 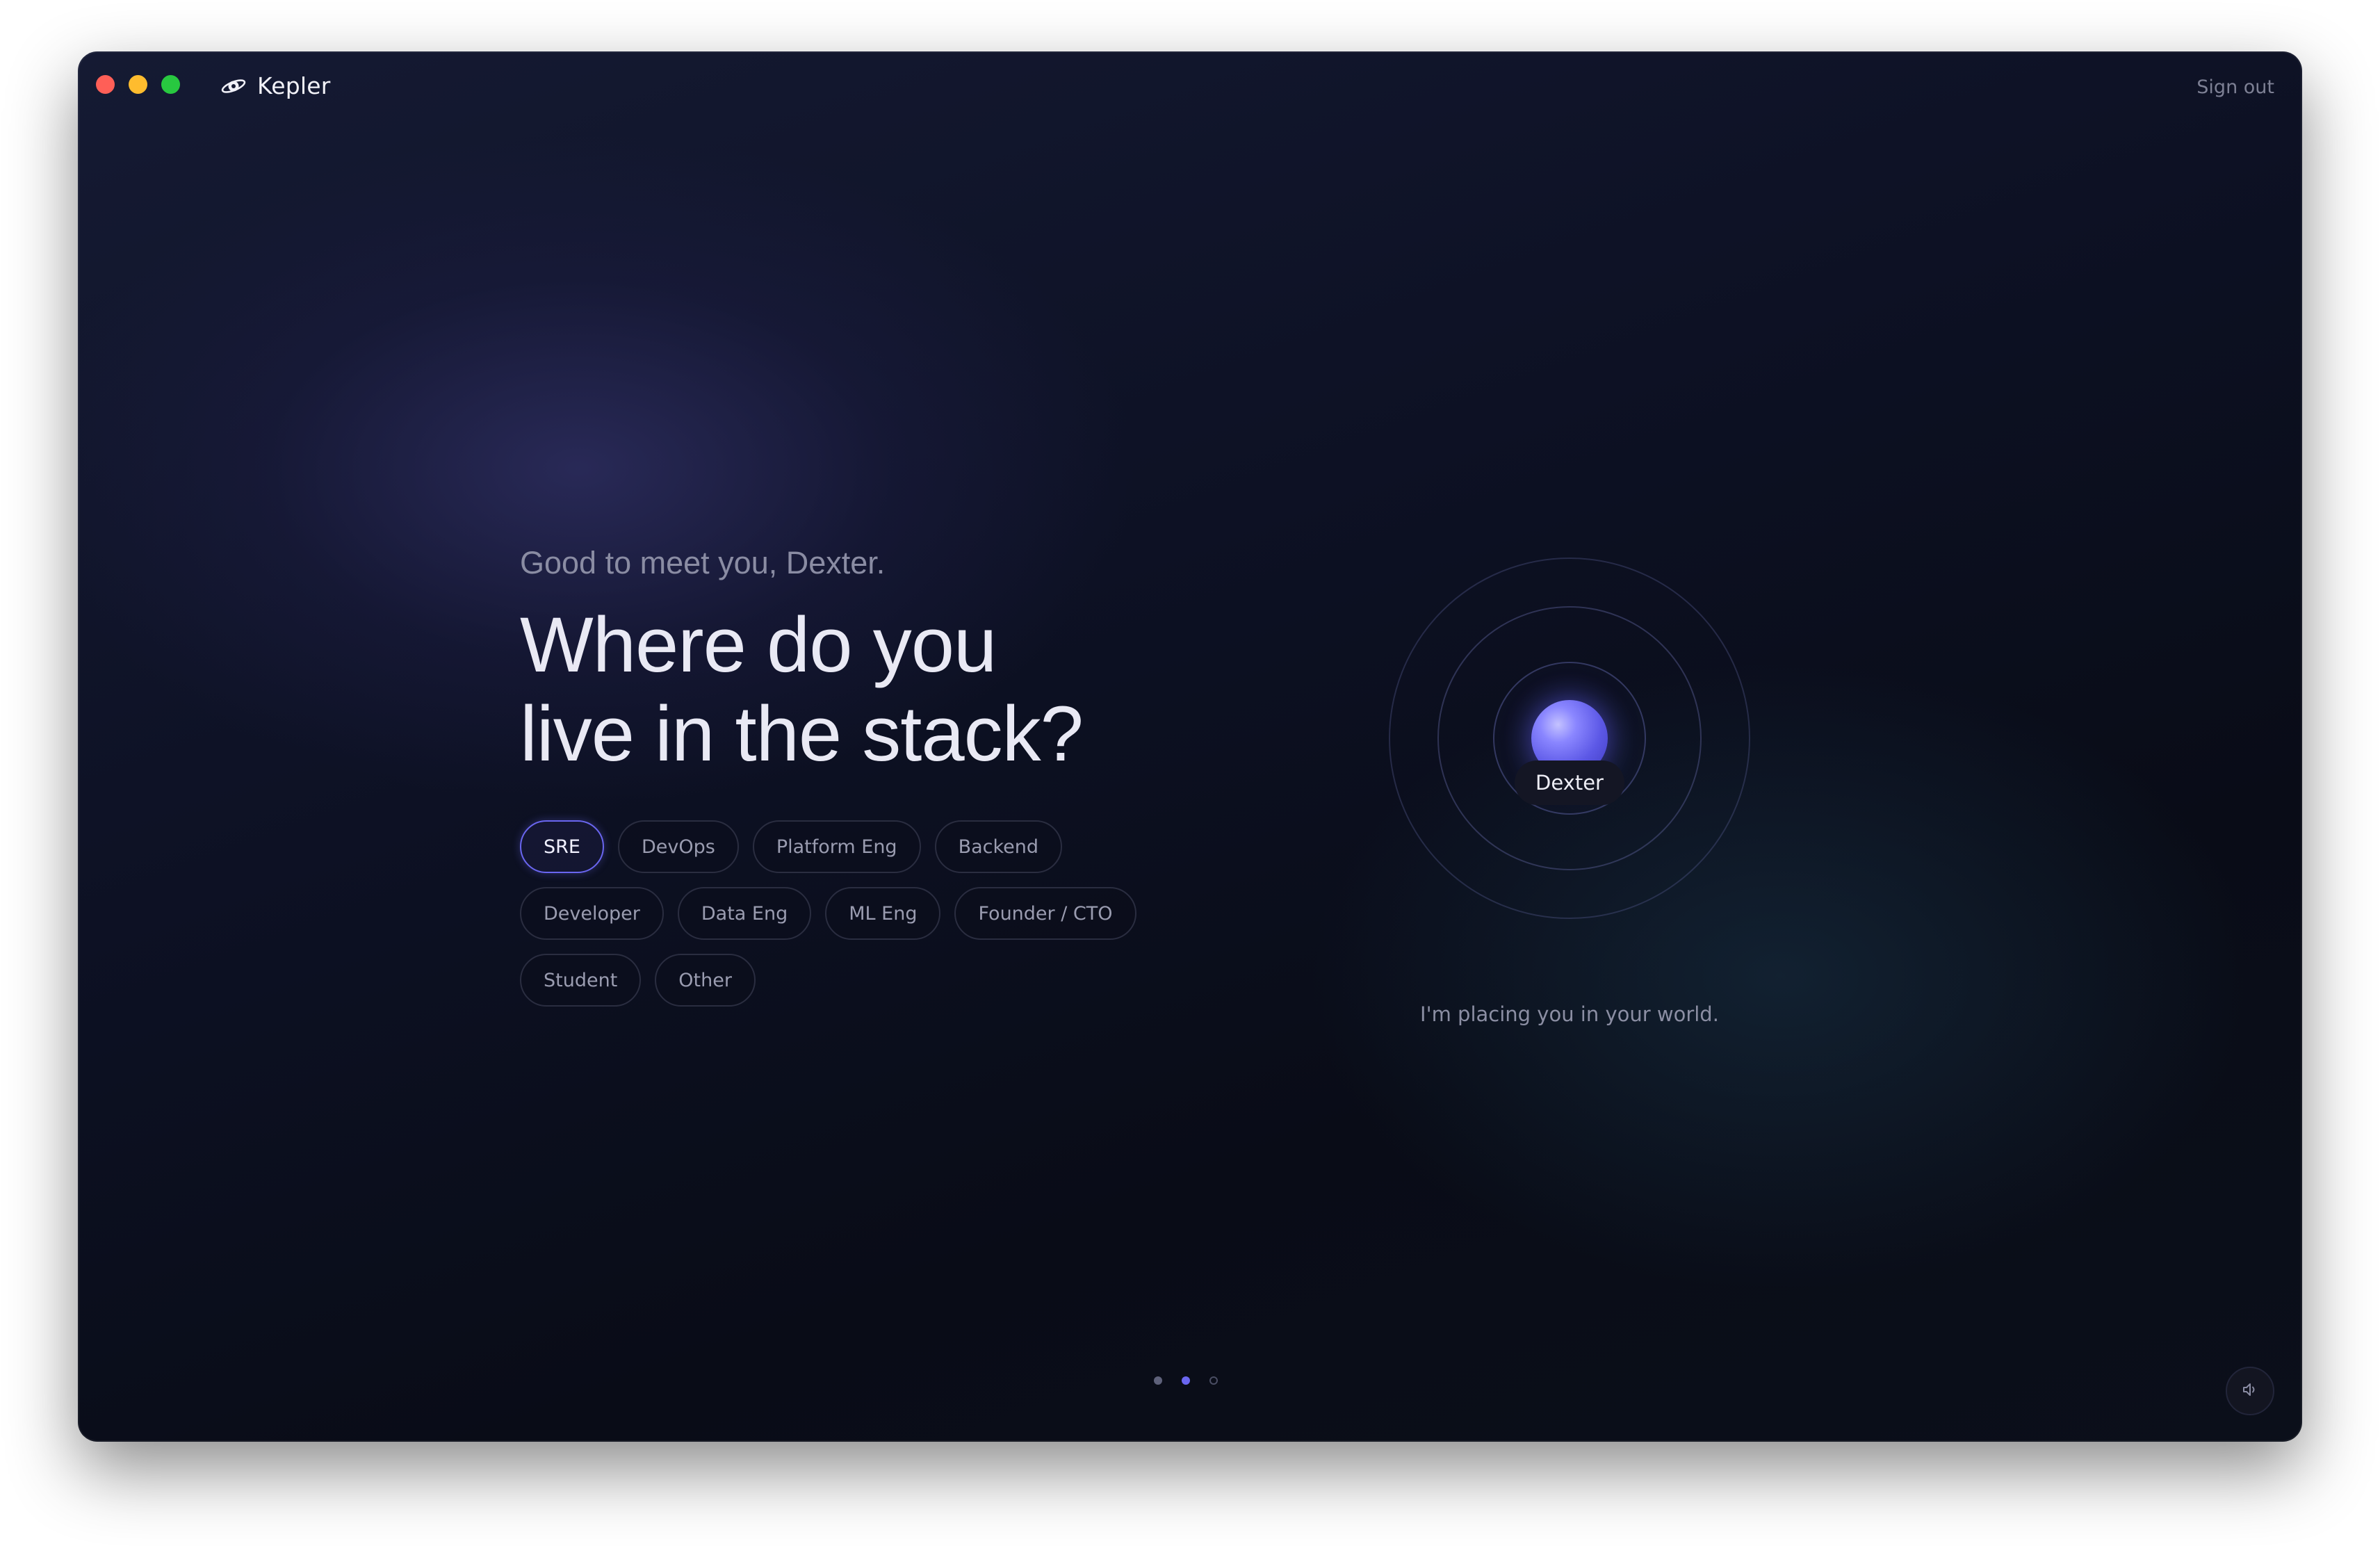 What do you see at coordinates (1569, 1014) in the screenshot?
I see `orbit-caption: I'm placing you in your world.` at bounding box center [1569, 1014].